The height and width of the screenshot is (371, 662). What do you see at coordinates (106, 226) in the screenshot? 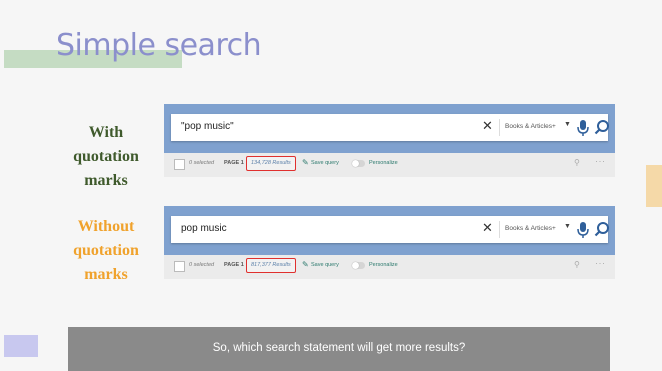
I see `label-line-1: Without` at bounding box center [106, 226].